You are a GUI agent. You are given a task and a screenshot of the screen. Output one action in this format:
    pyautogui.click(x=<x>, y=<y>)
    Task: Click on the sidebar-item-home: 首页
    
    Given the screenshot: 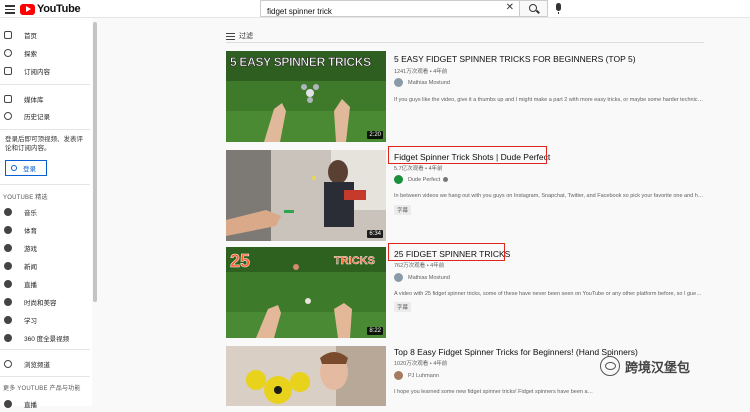 What is the action you would take?
    pyautogui.click(x=46, y=34)
    